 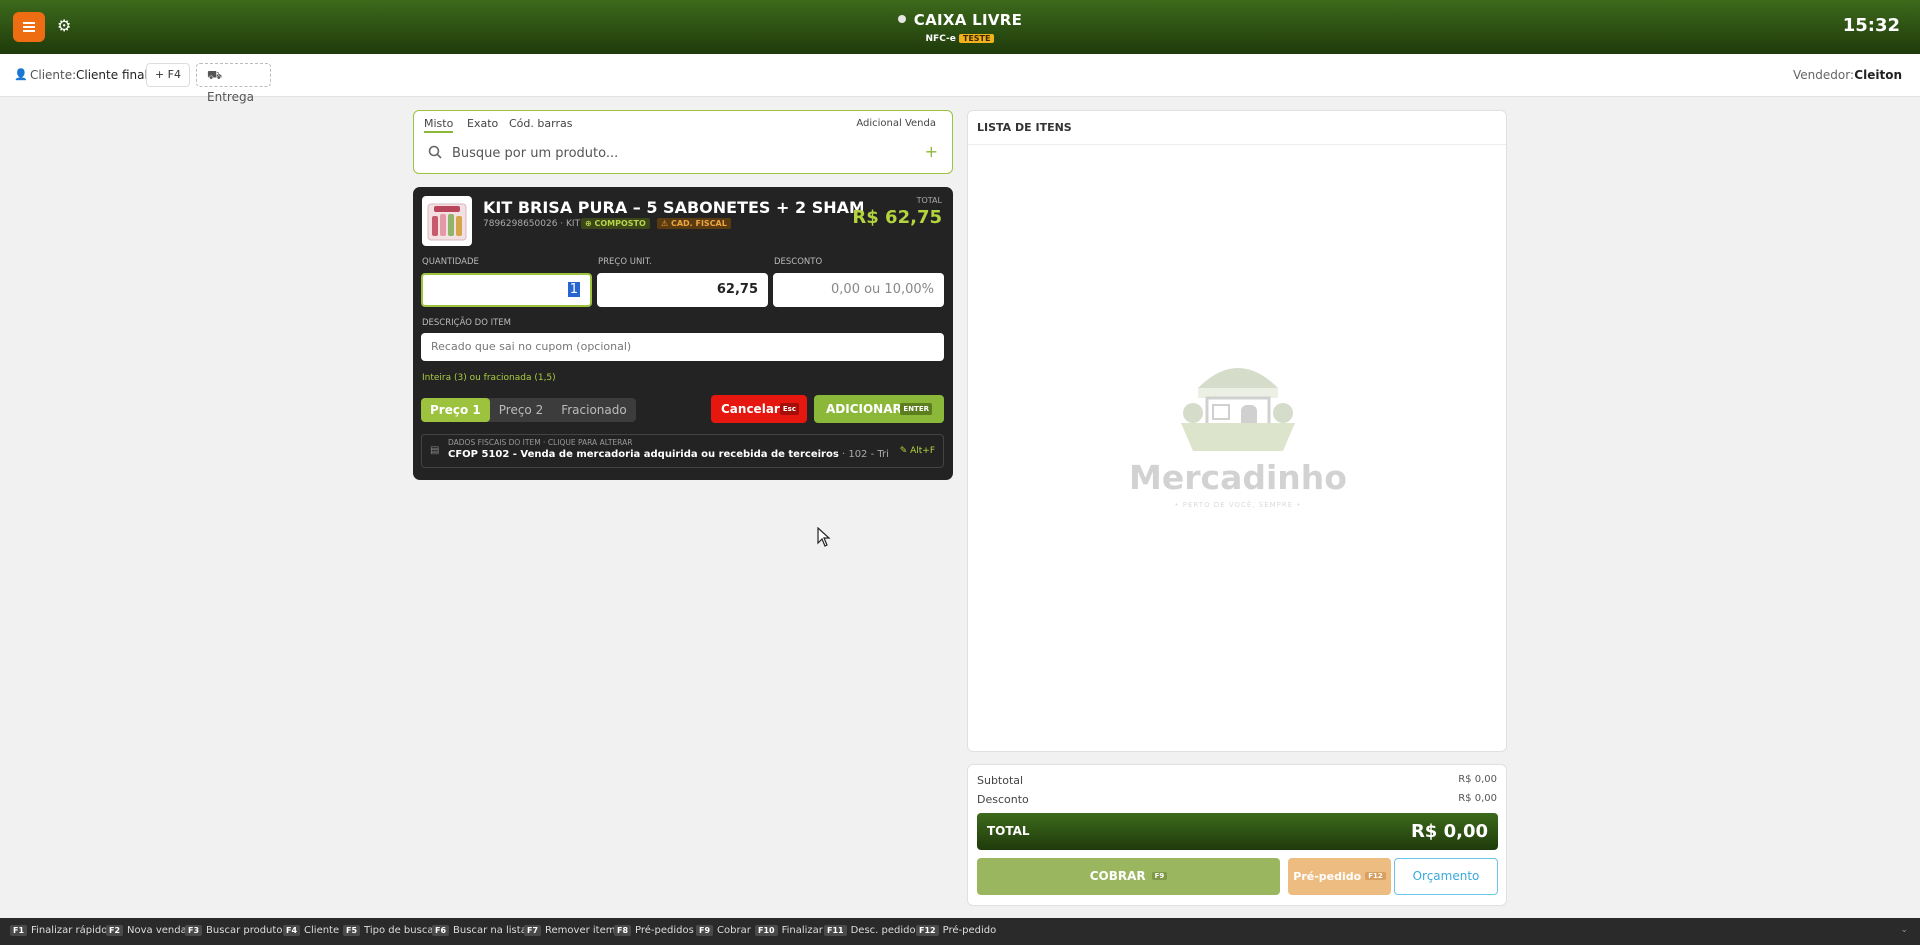 I want to click on grand-total-value: R$ 0,00, so click(x=1449, y=831).